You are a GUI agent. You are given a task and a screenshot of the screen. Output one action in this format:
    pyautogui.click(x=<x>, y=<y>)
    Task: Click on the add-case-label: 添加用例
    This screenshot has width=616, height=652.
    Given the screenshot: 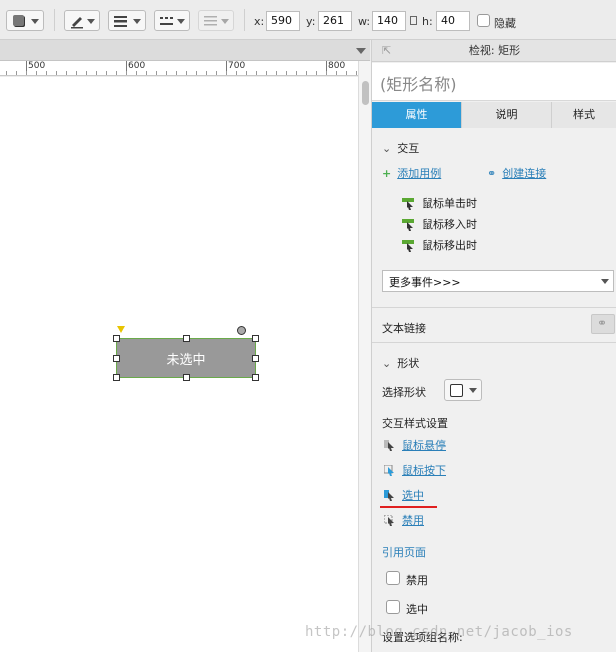 What is the action you would take?
    pyautogui.click(x=419, y=173)
    